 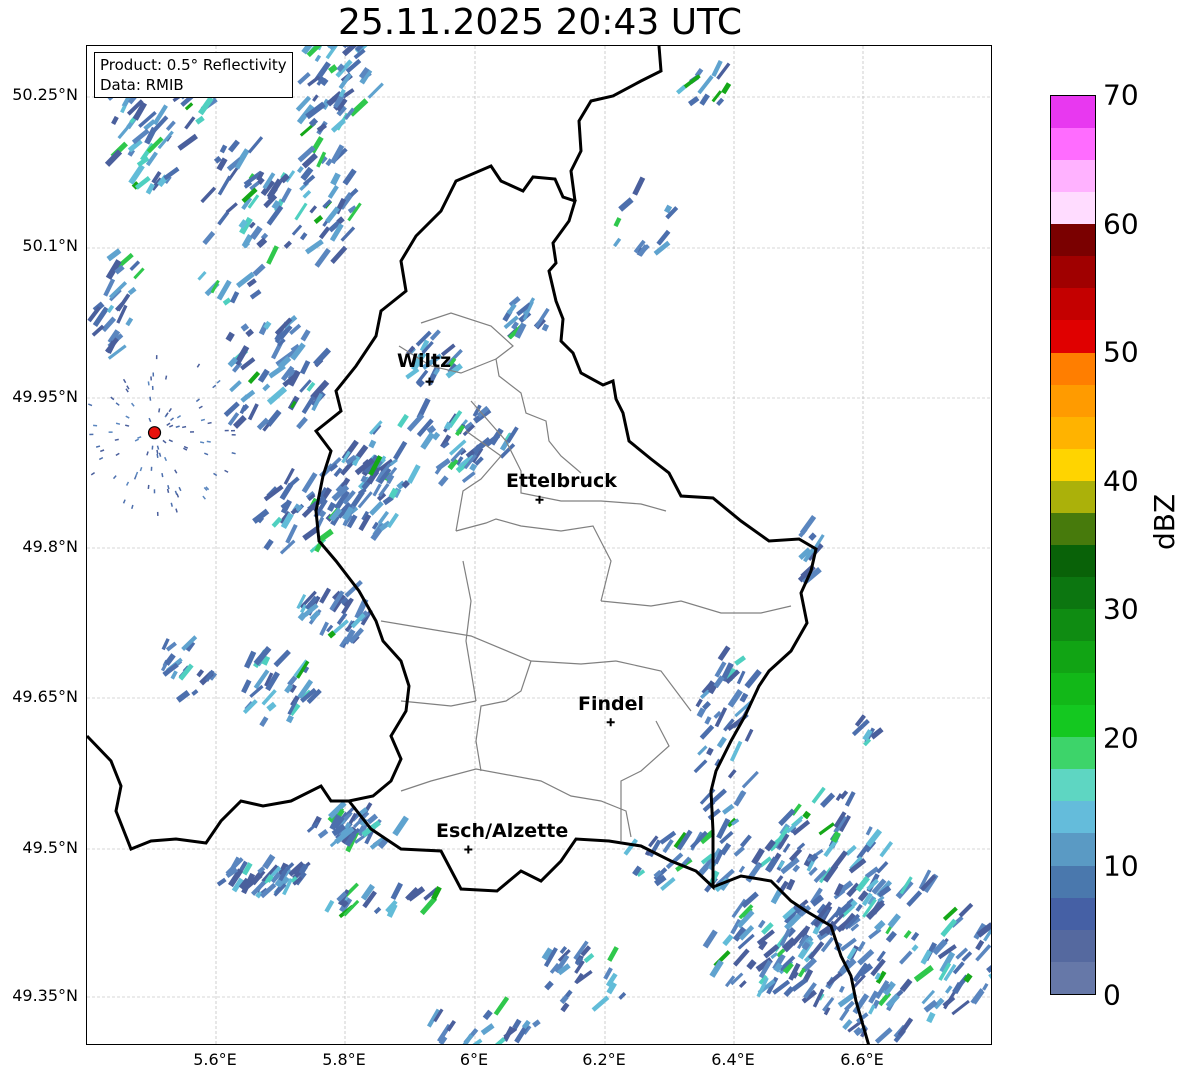 What do you see at coordinates (1121, 224) in the screenshot?
I see `colorbar-tick: 60` at bounding box center [1121, 224].